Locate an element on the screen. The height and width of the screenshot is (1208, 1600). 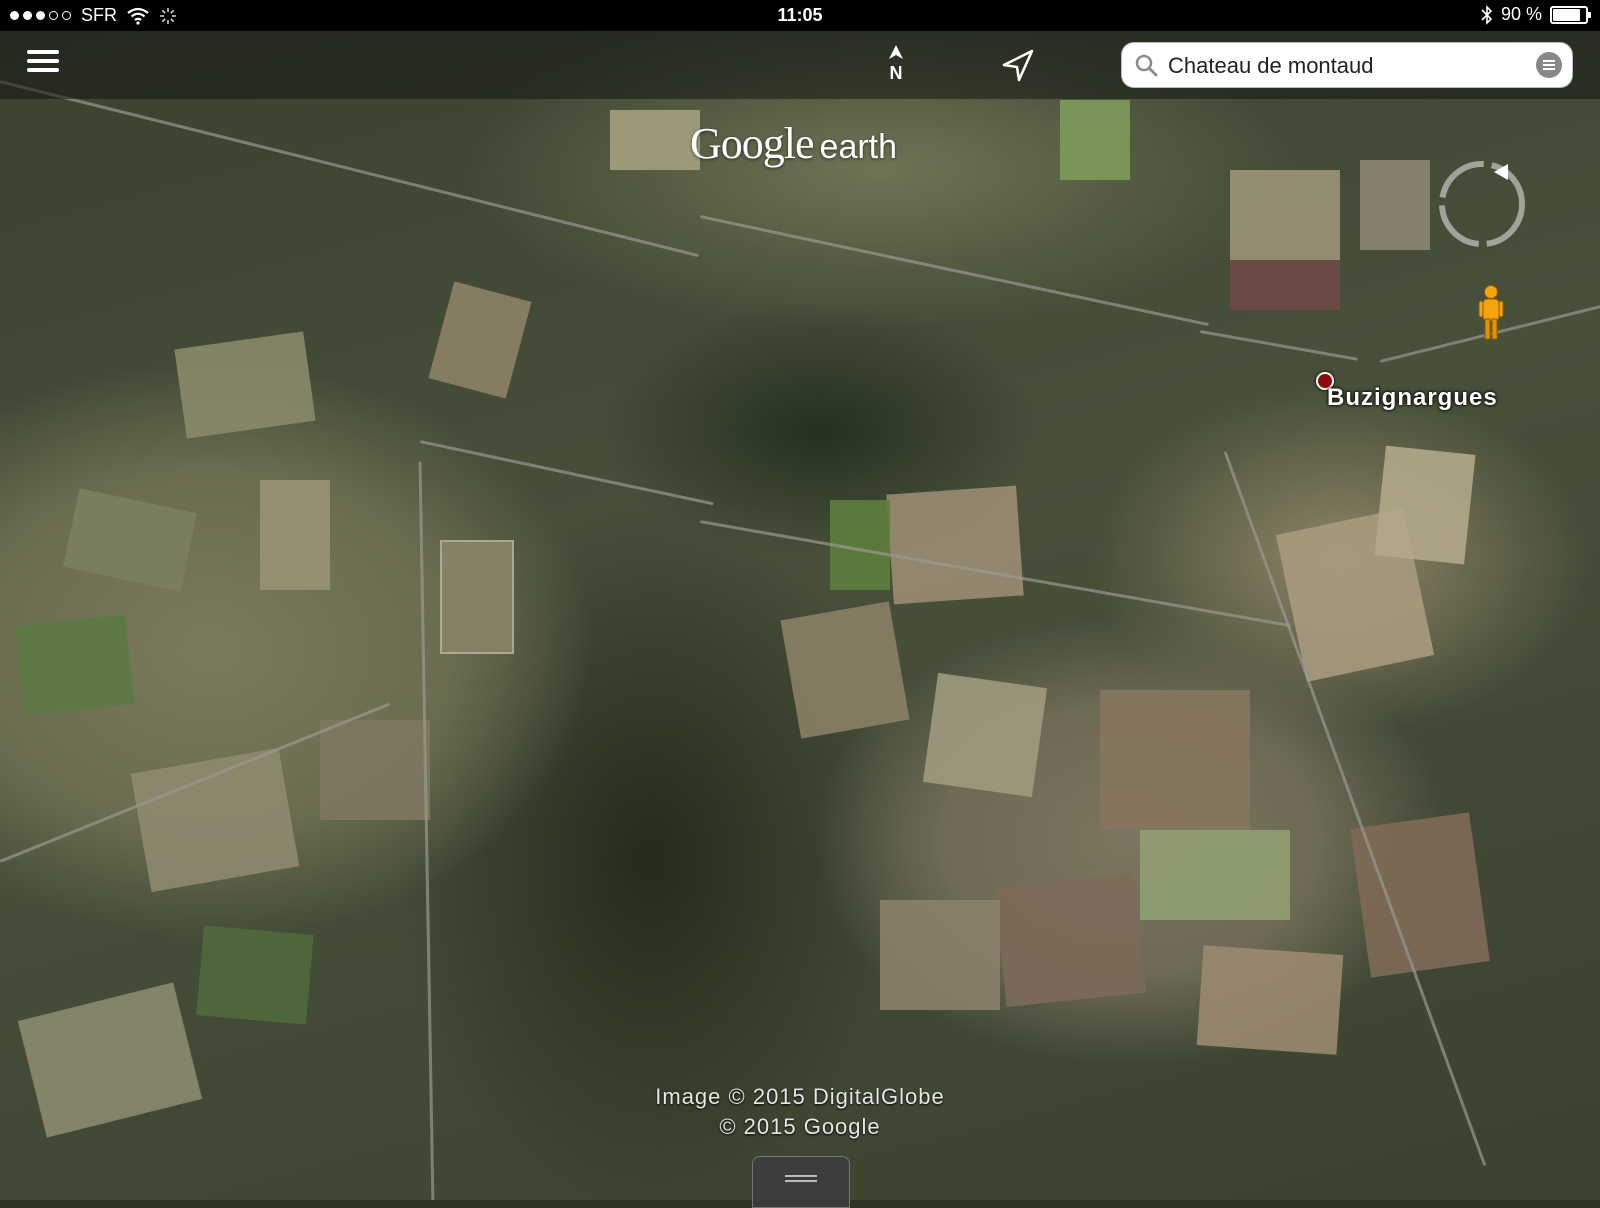
place-label: Buzignargues is located at coordinates (1412, 398).